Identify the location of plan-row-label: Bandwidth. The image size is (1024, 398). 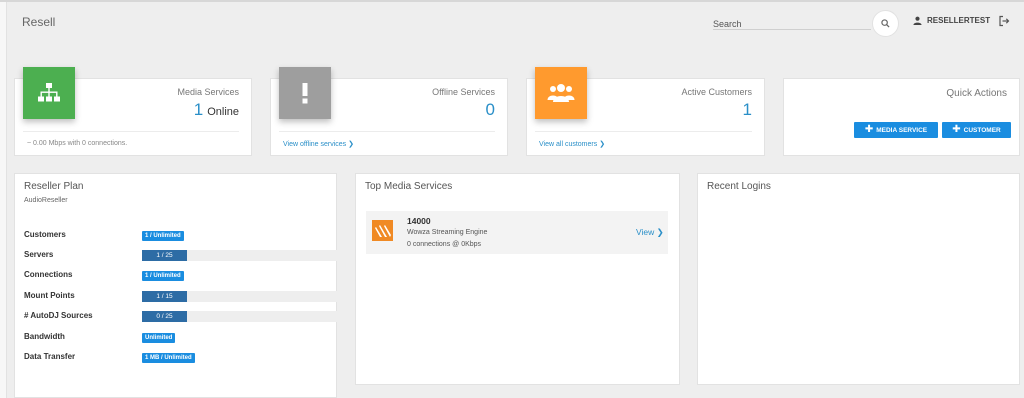
(44, 336).